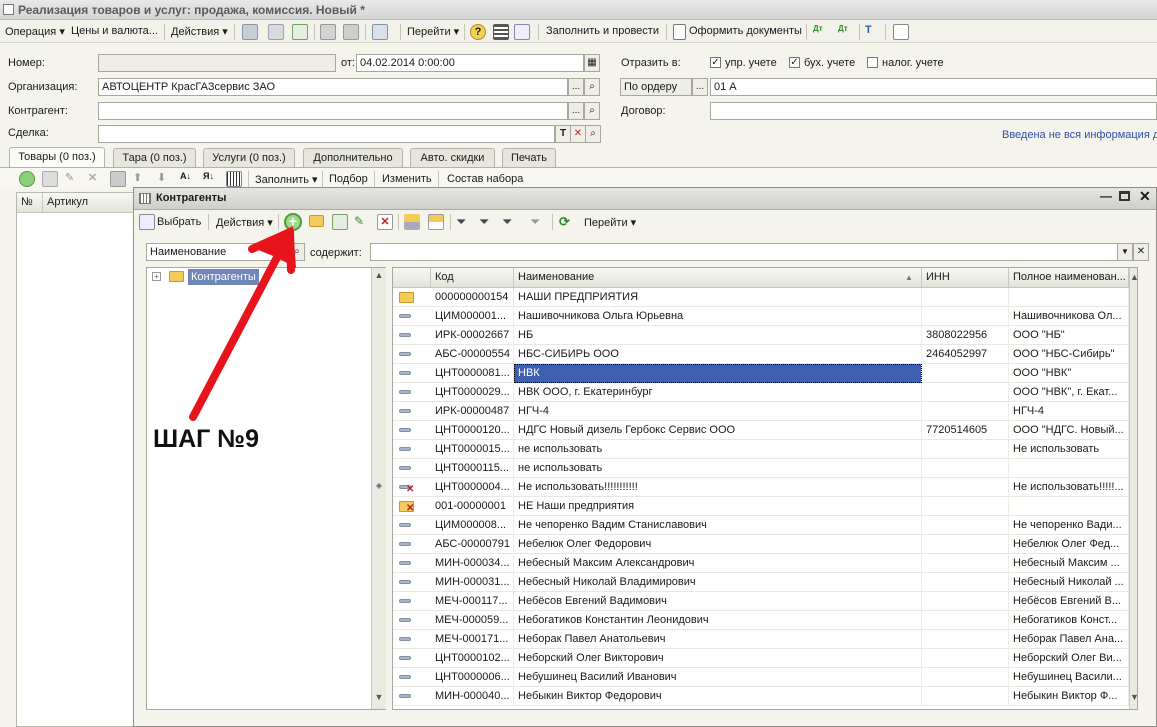  Describe the element at coordinates (35, 31) in the screenshot. I see `operation-menu: Операция ▾` at that location.